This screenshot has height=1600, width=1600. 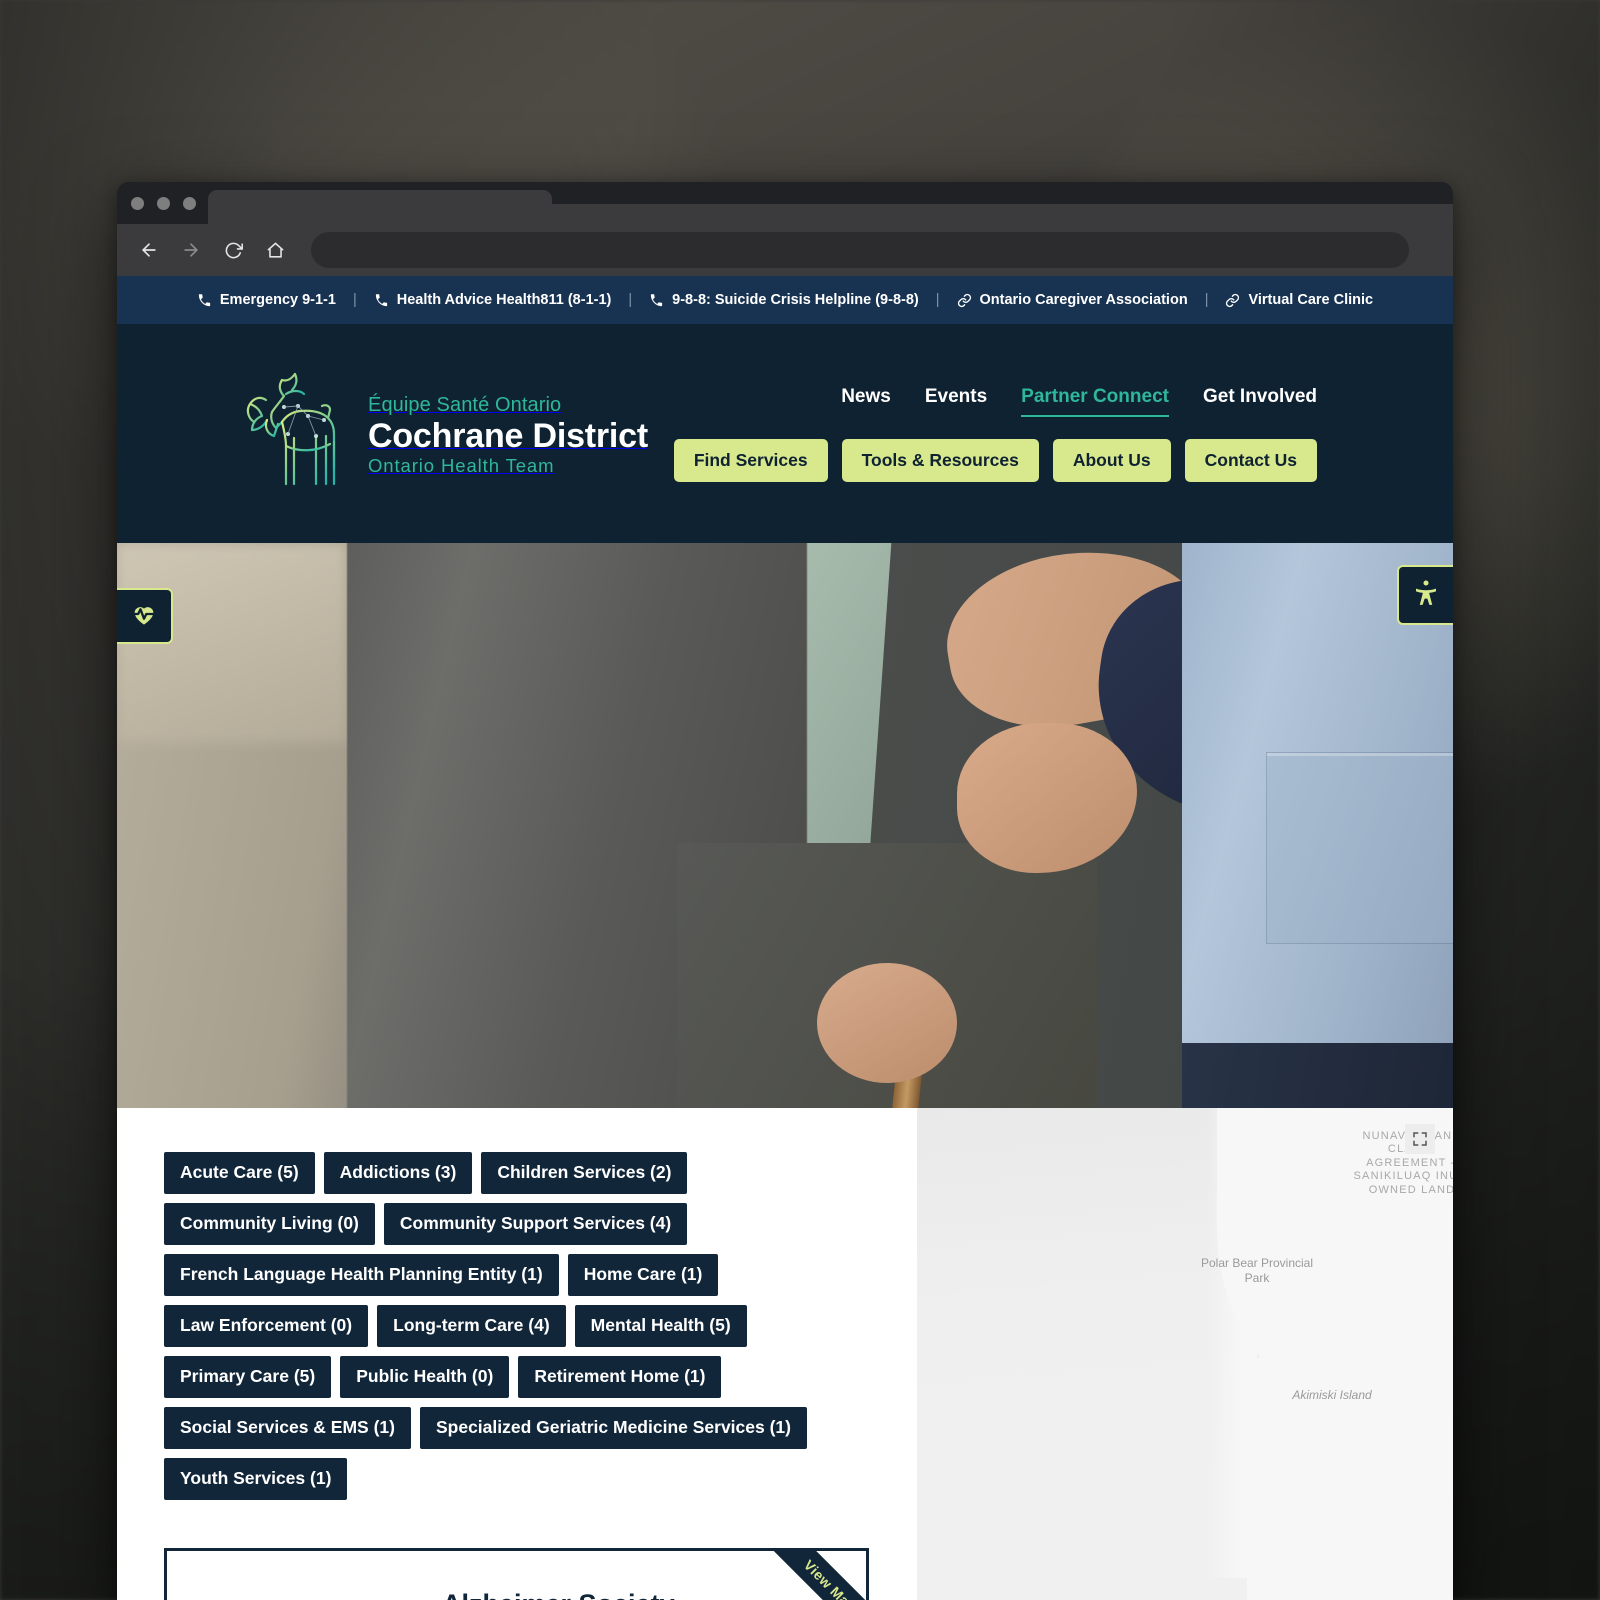 What do you see at coordinates (1420, 1139) in the screenshot?
I see `expand-icon` at bounding box center [1420, 1139].